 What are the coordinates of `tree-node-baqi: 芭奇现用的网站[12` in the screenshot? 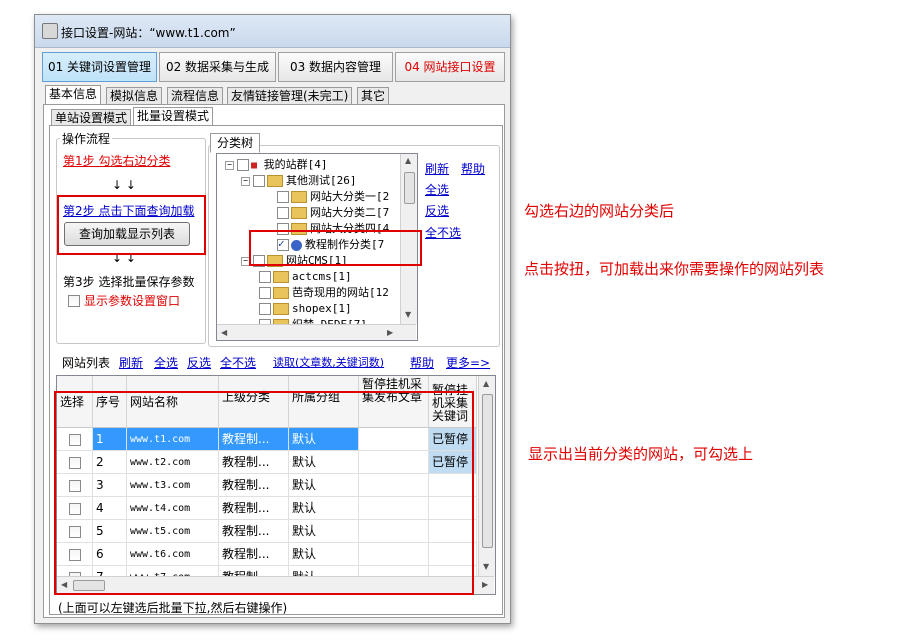 It's located at (324, 293).